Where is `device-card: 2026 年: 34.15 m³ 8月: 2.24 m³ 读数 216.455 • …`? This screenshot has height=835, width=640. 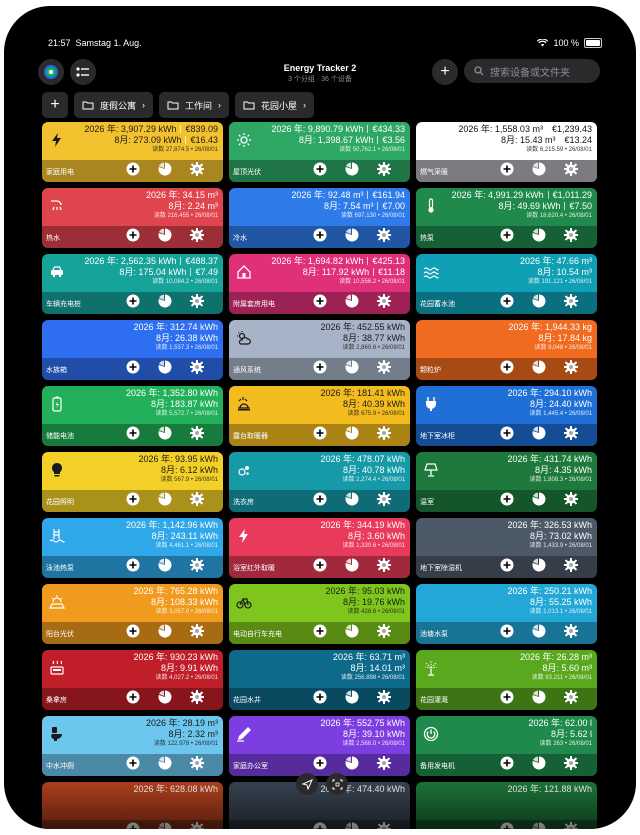 device-card: 2026 年: 34.15 m³ 8月: 2.24 m³ 读数 216.455 • … is located at coordinates (132, 218).